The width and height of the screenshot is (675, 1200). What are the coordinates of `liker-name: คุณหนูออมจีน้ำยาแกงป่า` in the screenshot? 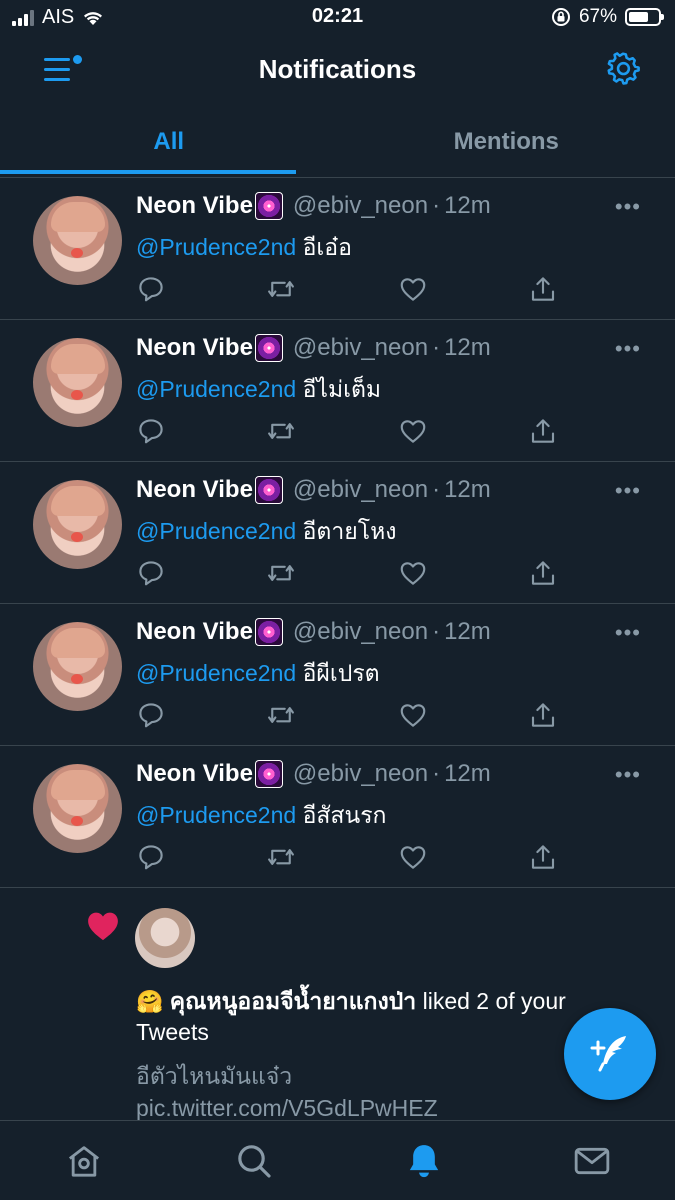 It's located at (293, 1001).